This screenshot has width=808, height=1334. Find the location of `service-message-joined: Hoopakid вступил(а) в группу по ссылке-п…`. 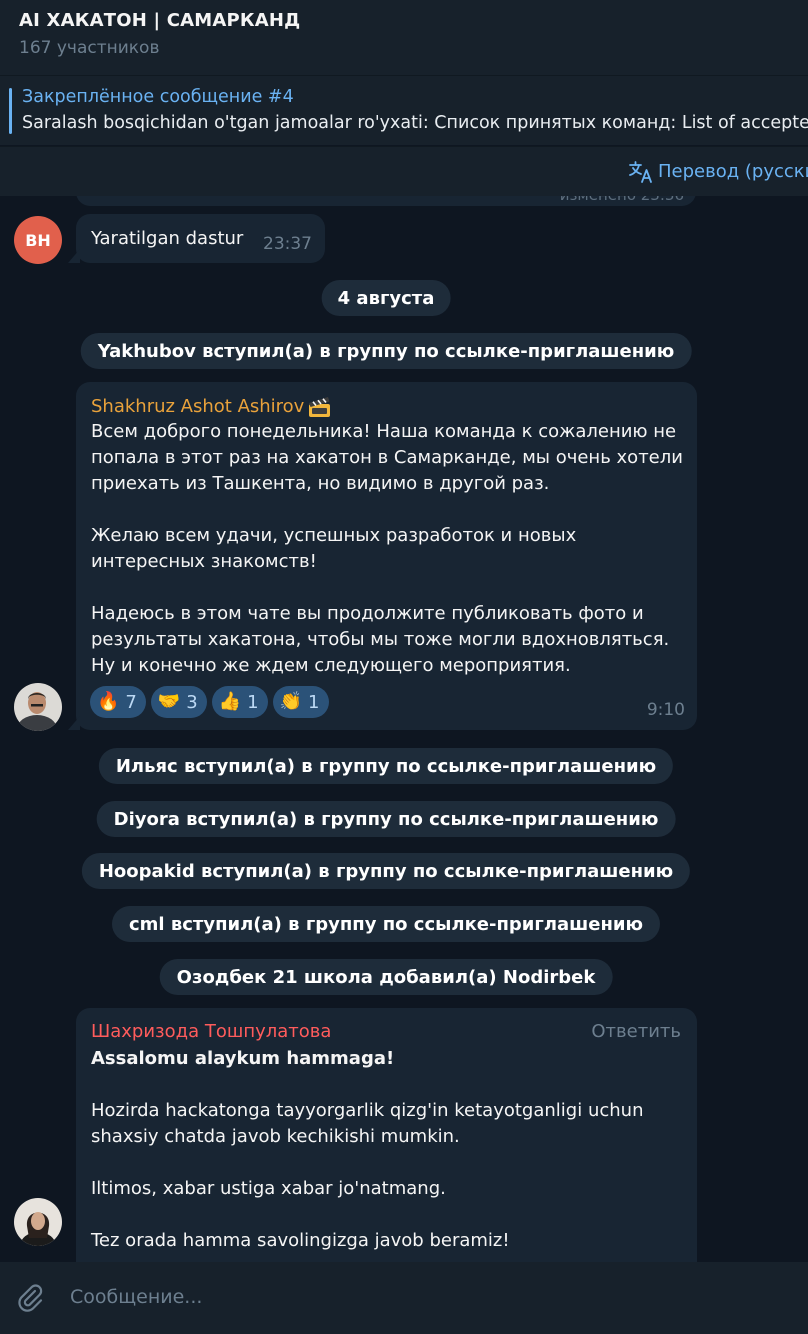

service-message-joined: Hoopakid вступил(а) в группу по ссылке-п… is located at coordinates (386, 871).